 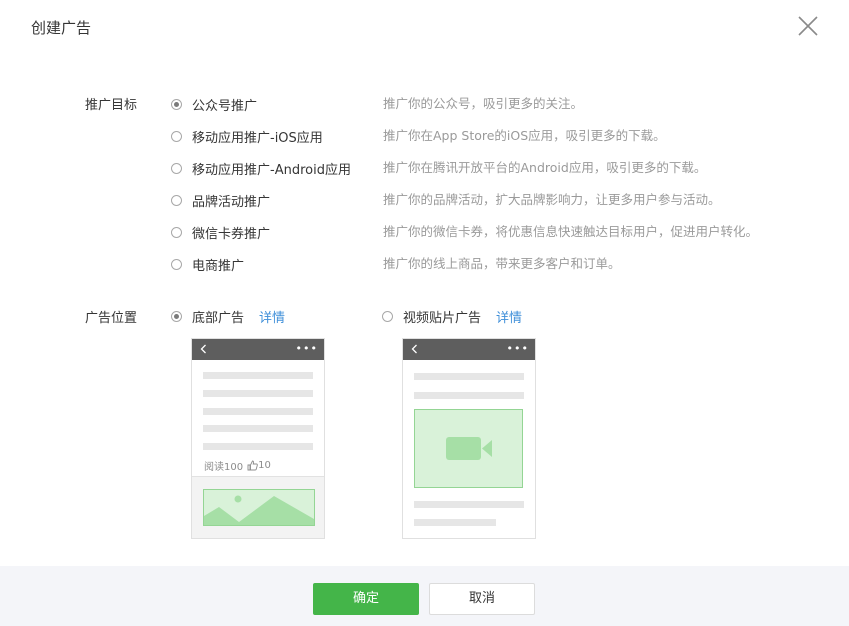 I want to click on video-placeholder, so click(x=468, y=448).